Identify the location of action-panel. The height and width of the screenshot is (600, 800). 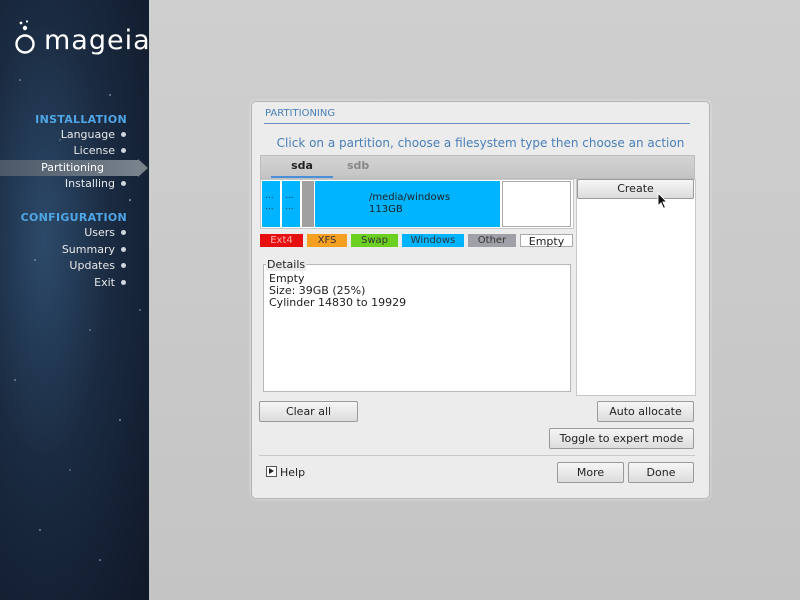
(636, 287).